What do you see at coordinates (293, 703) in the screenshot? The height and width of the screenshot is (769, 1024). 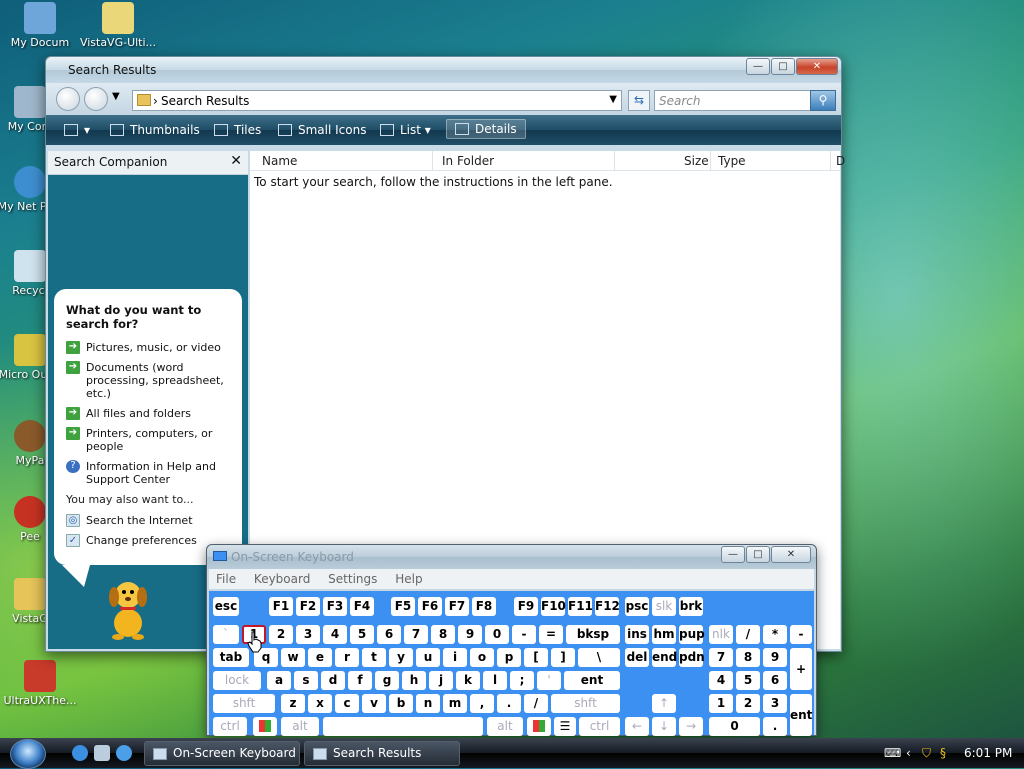 I see `key: z` at bounding box center [293, 703].